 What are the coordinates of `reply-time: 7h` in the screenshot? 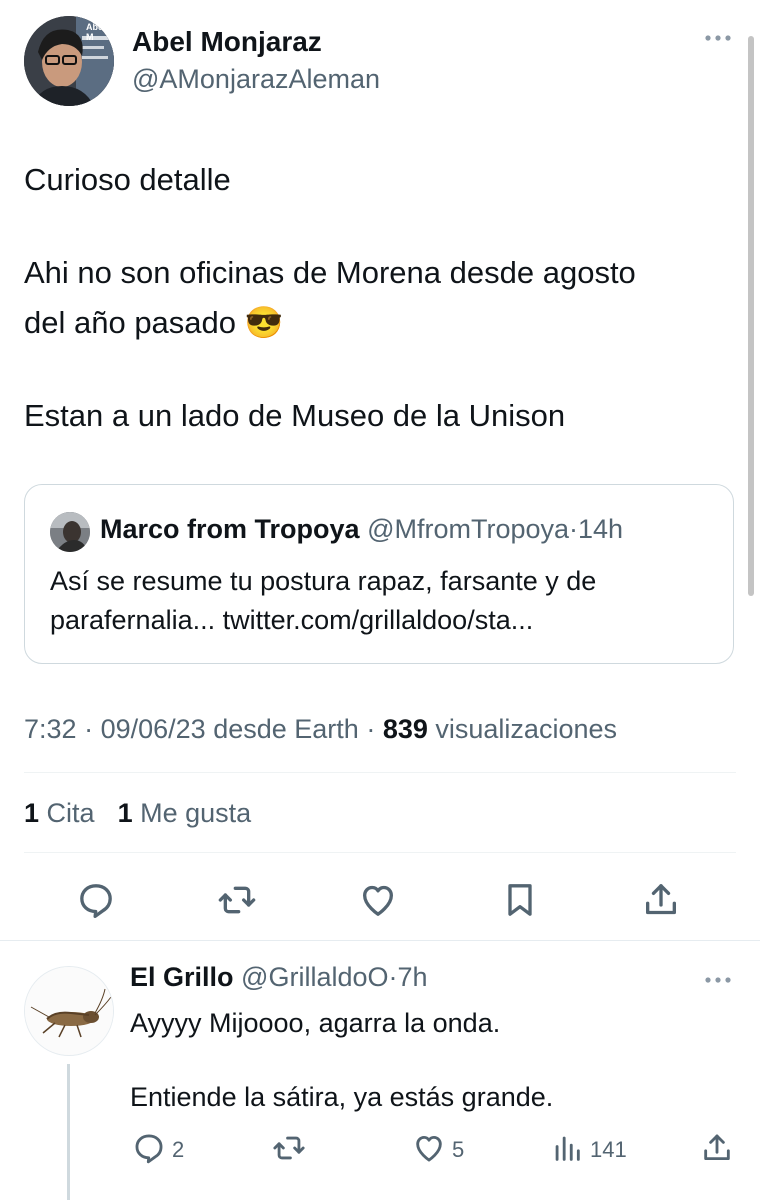 It's located at (413, 977).